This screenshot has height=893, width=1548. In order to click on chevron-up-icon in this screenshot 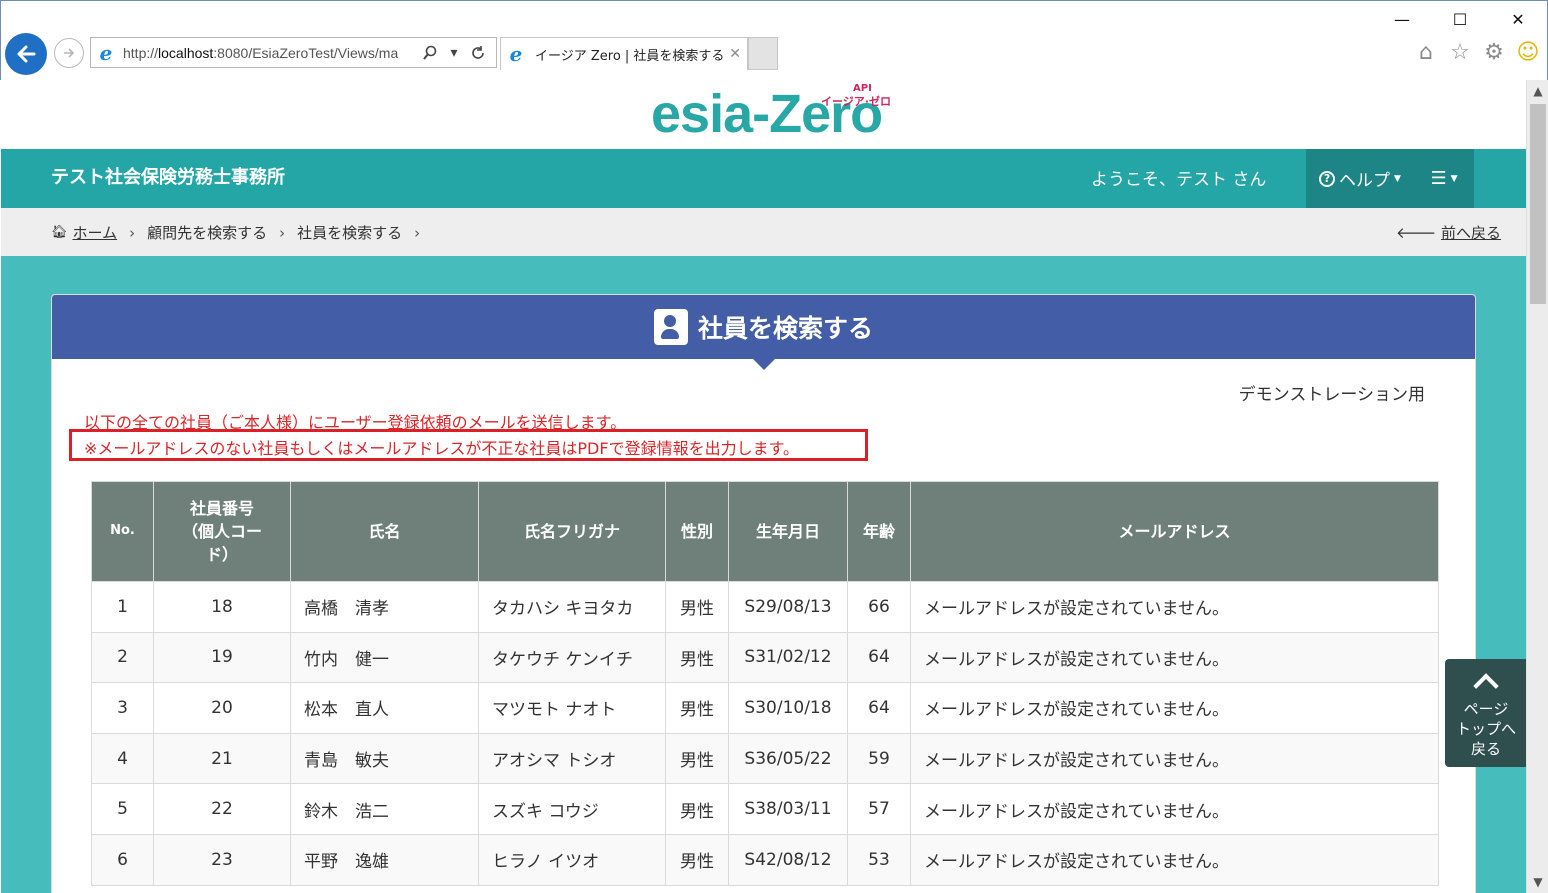, I will do `click(1486, 686)`.